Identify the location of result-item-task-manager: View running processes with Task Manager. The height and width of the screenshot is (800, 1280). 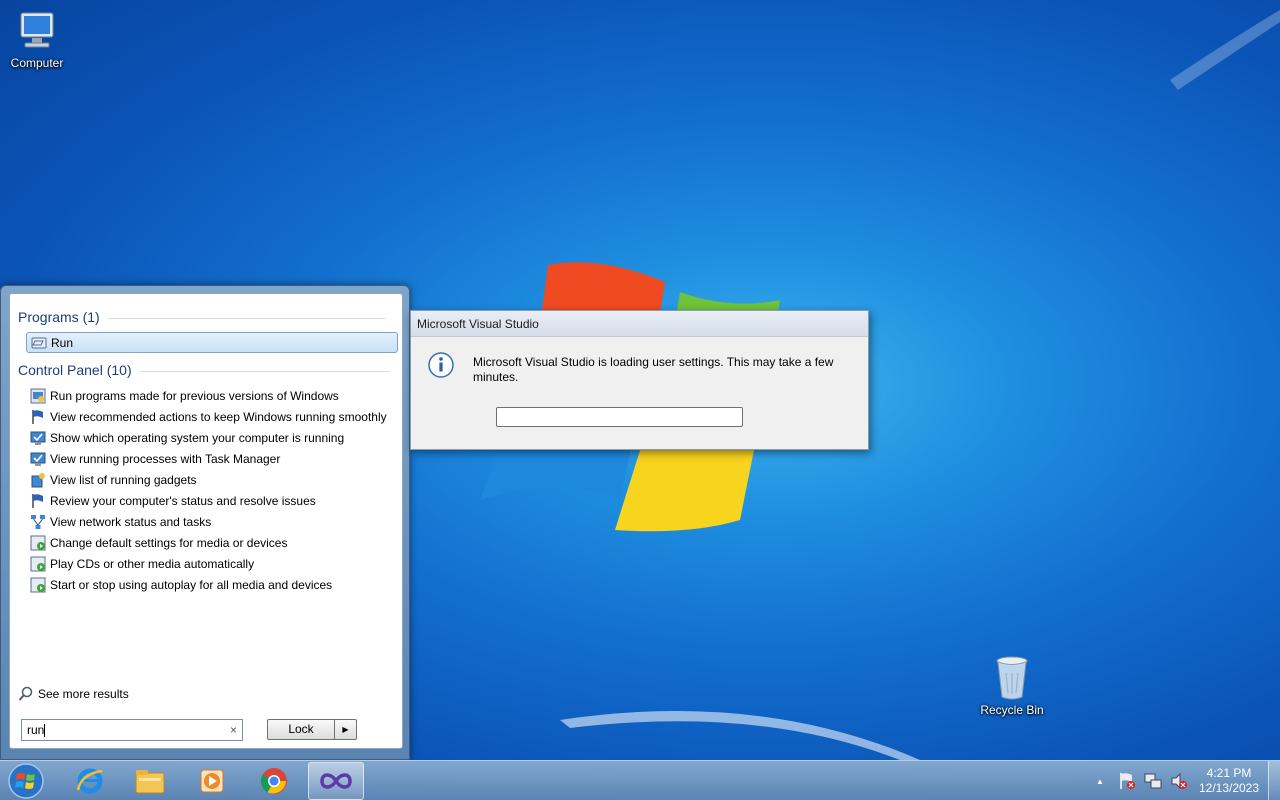
(212, 458).